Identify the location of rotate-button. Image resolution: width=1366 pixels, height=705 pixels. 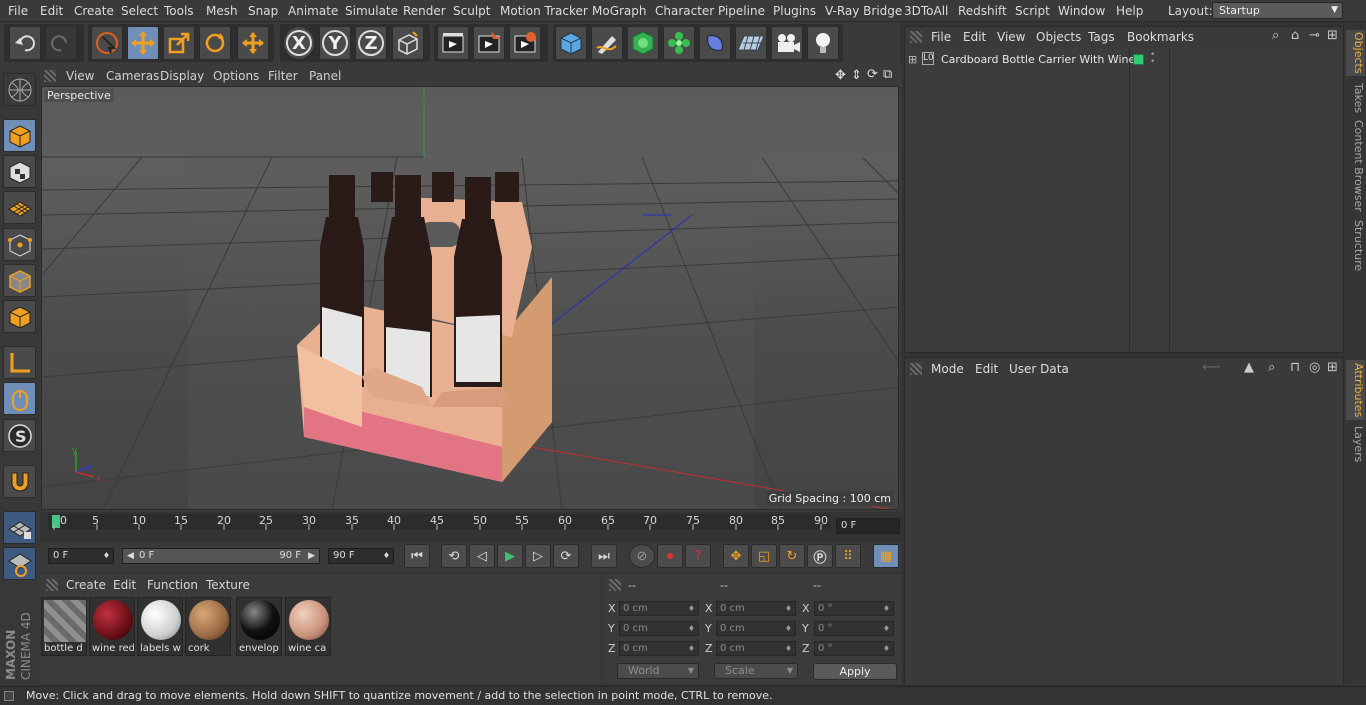
(215, 43).